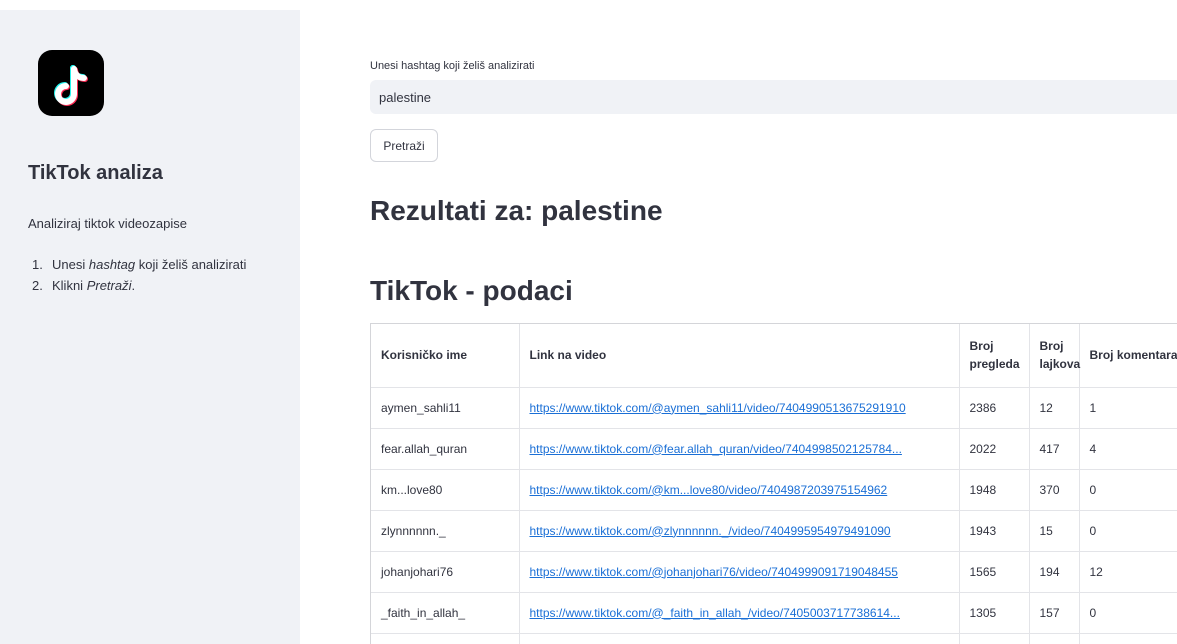 The height and width of the screenshot is (644, 1177). I want to click on table-row, so click(774, 638).